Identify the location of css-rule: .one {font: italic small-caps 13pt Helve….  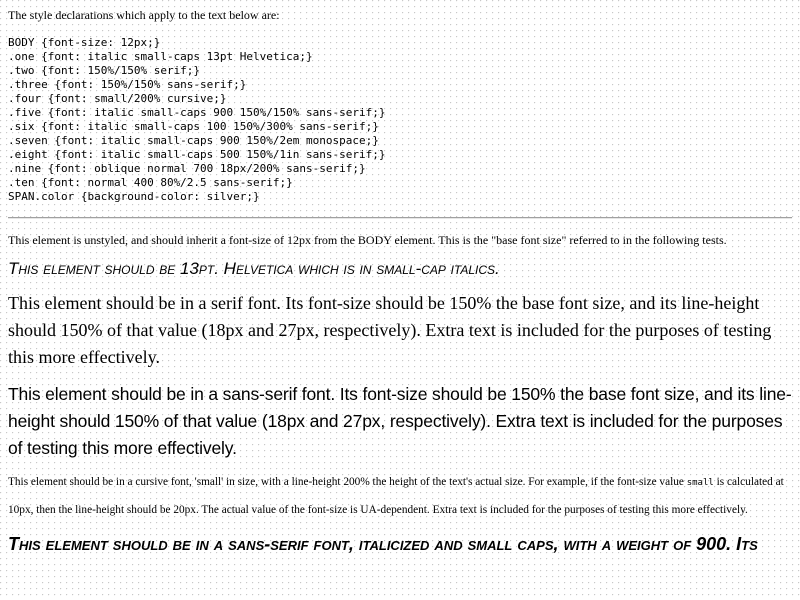
(160, 56).